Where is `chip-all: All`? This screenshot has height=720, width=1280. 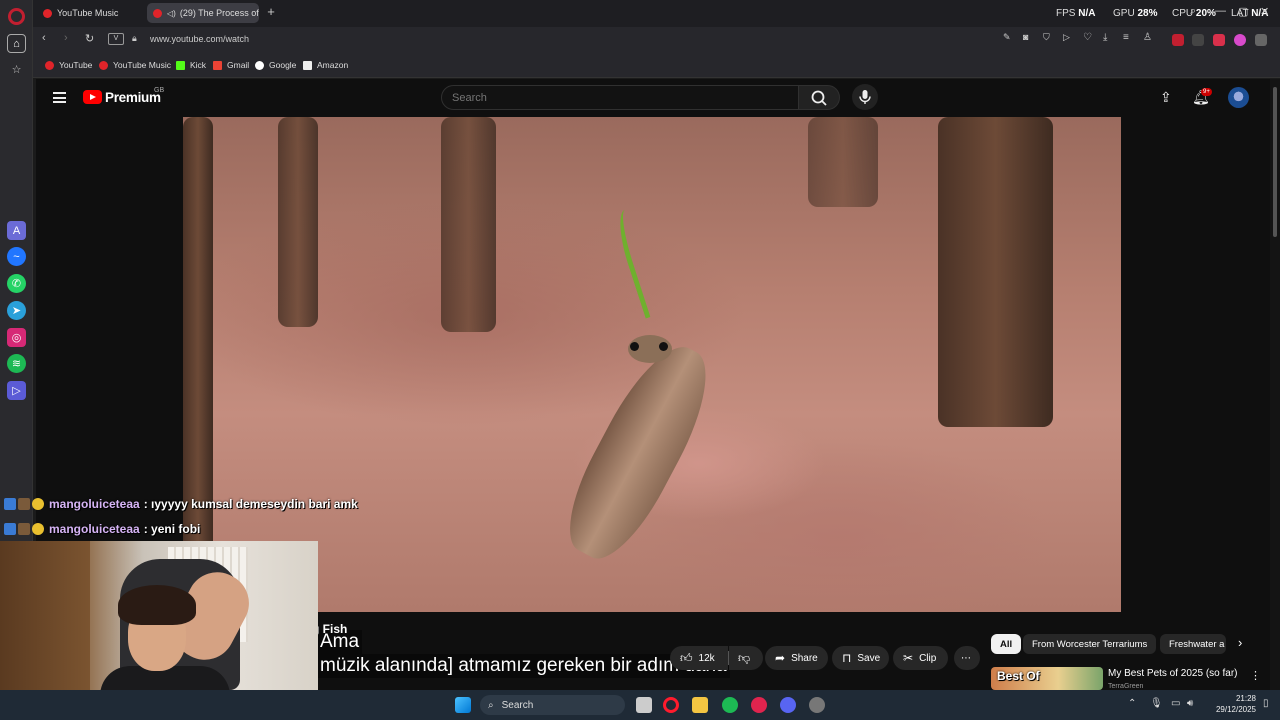 chip-all: All is located at coordinates (1006, 644).